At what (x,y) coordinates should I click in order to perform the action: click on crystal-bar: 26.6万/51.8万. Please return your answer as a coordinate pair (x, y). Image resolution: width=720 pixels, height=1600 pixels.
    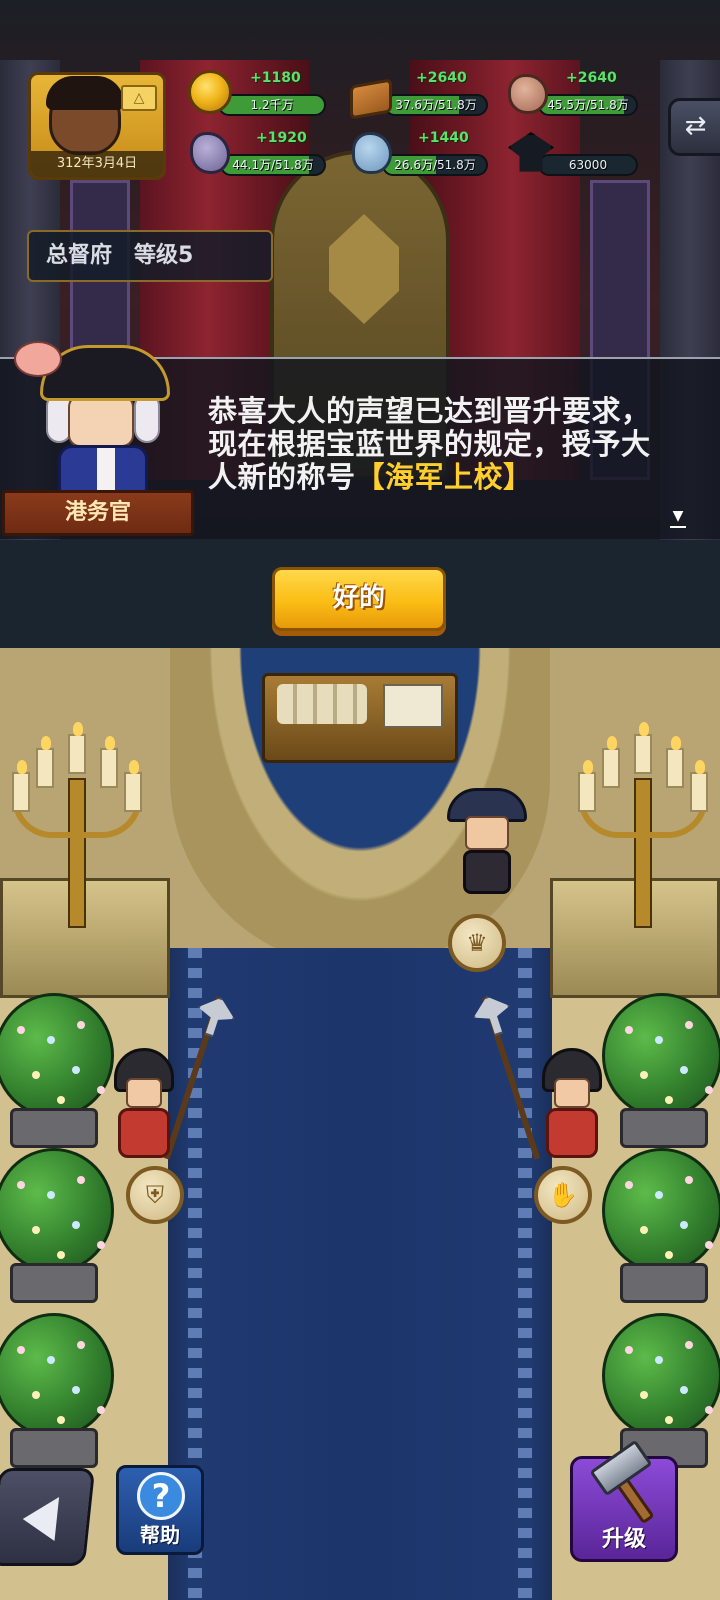
    Looking at the image, I should click on (435, 165).